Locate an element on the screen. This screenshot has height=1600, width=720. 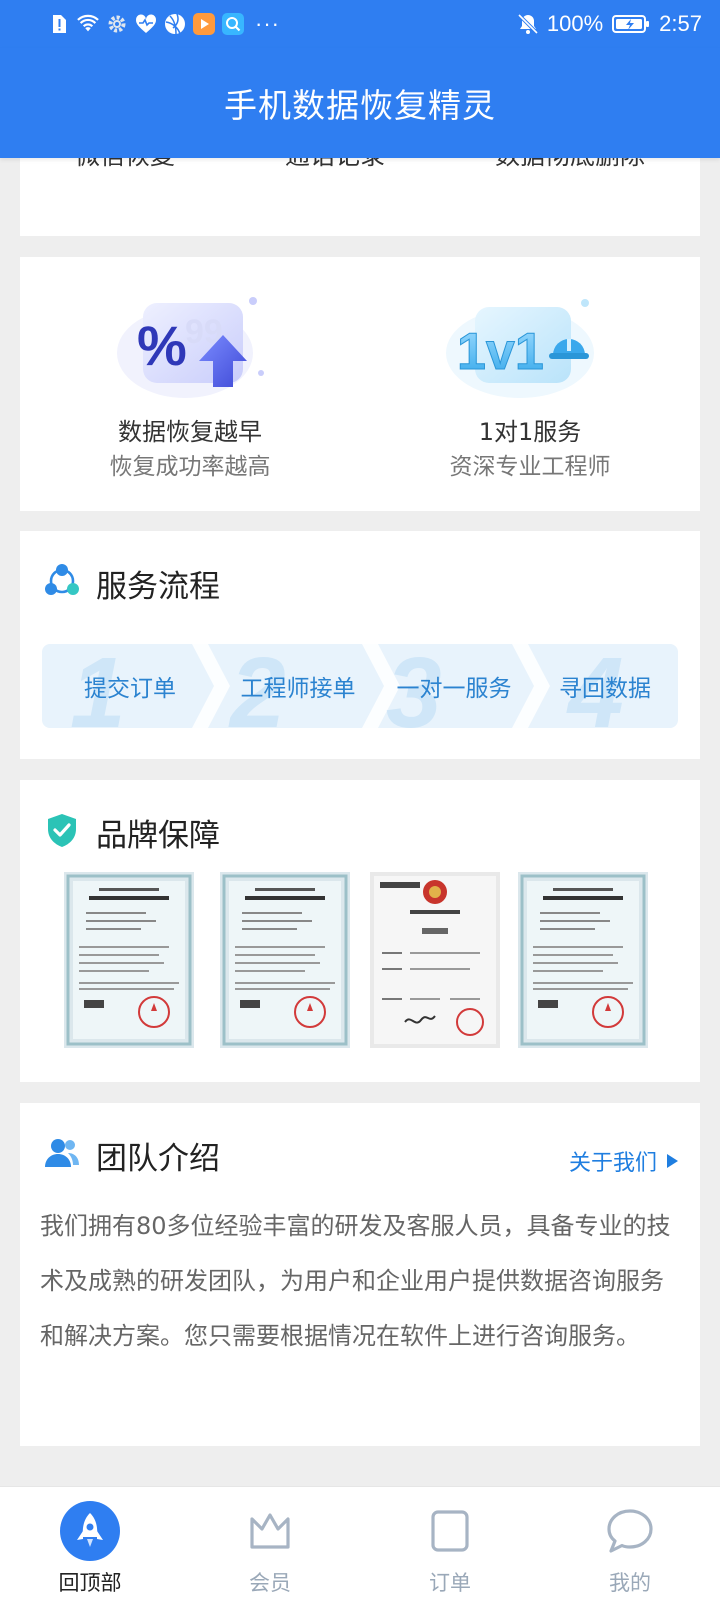
video-app-icon is located at coordinates (204, 24).